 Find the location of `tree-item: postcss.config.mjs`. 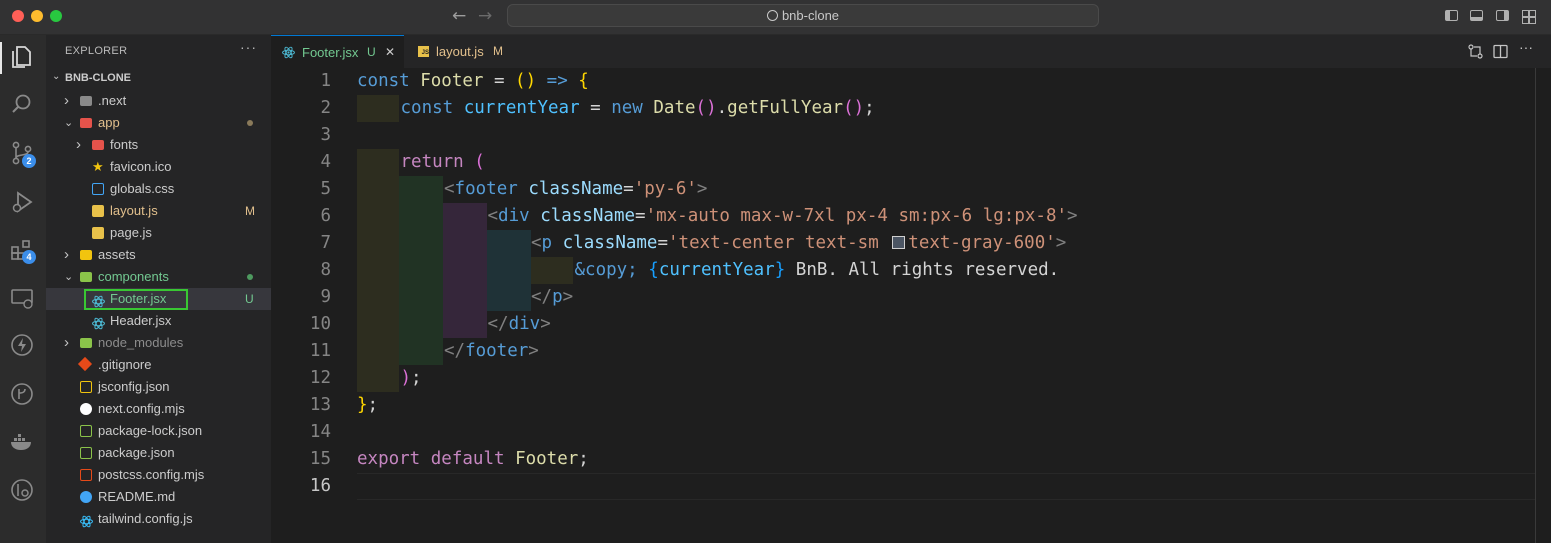

tree-item: postcss.config.mjs is located at coordinates (158, 475).